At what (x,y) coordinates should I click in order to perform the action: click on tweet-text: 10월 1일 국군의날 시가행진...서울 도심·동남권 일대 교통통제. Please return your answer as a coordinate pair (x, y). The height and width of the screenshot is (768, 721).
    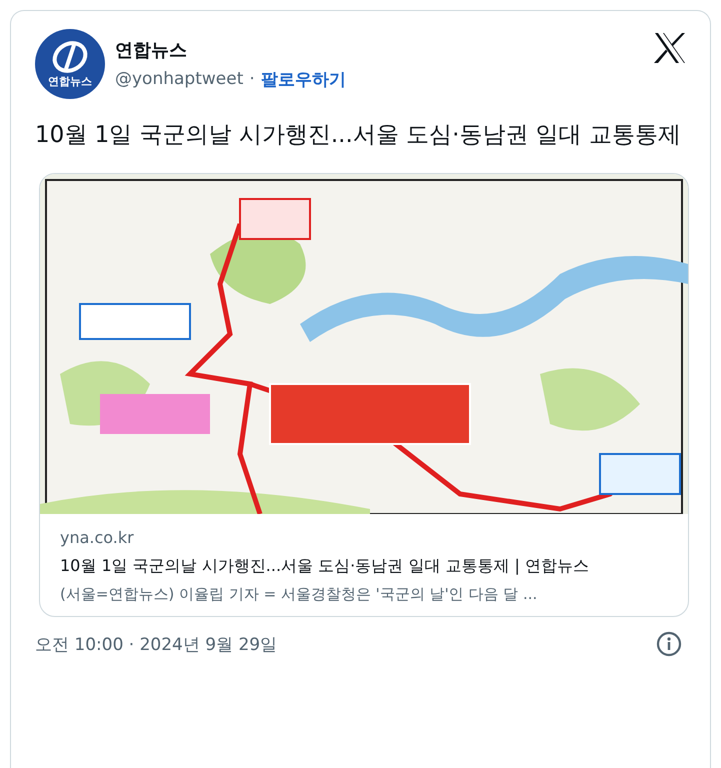
    Looking at the image, I should click on (358, 135).